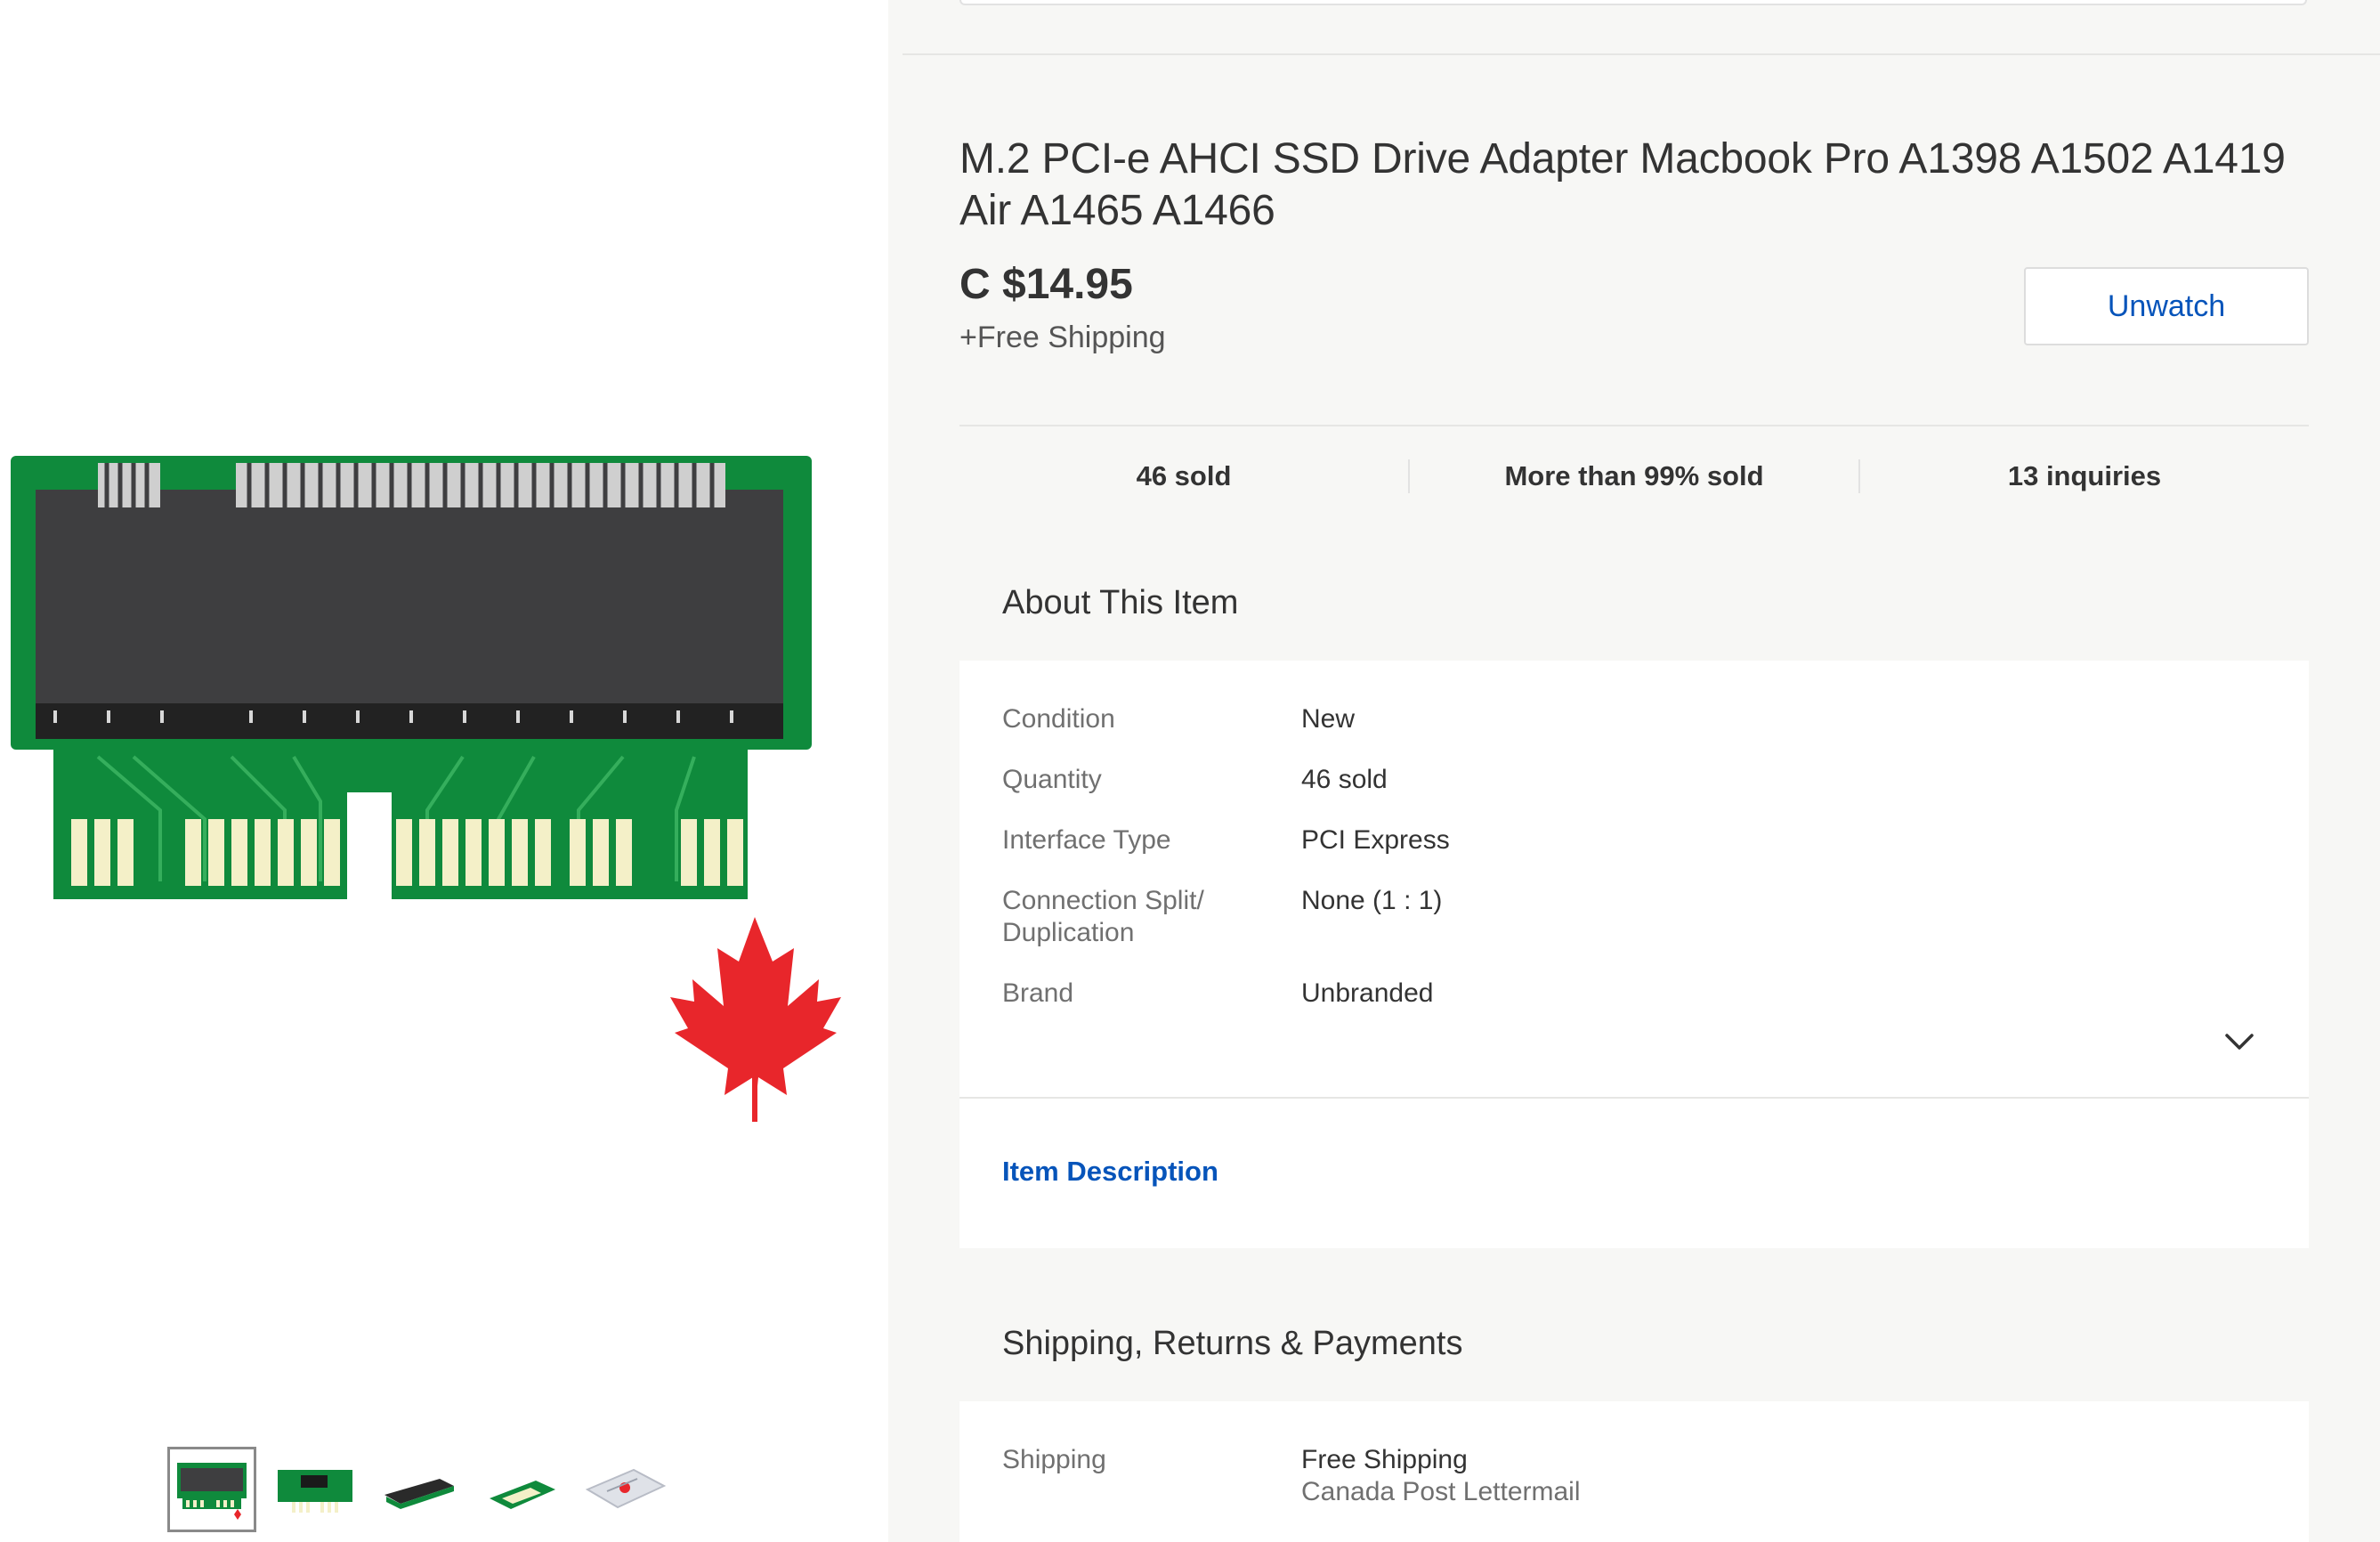  Describe the element at coordinates (1372, 900) in the screenshot. I see `spec-value: None (1 : 1)` at that location.